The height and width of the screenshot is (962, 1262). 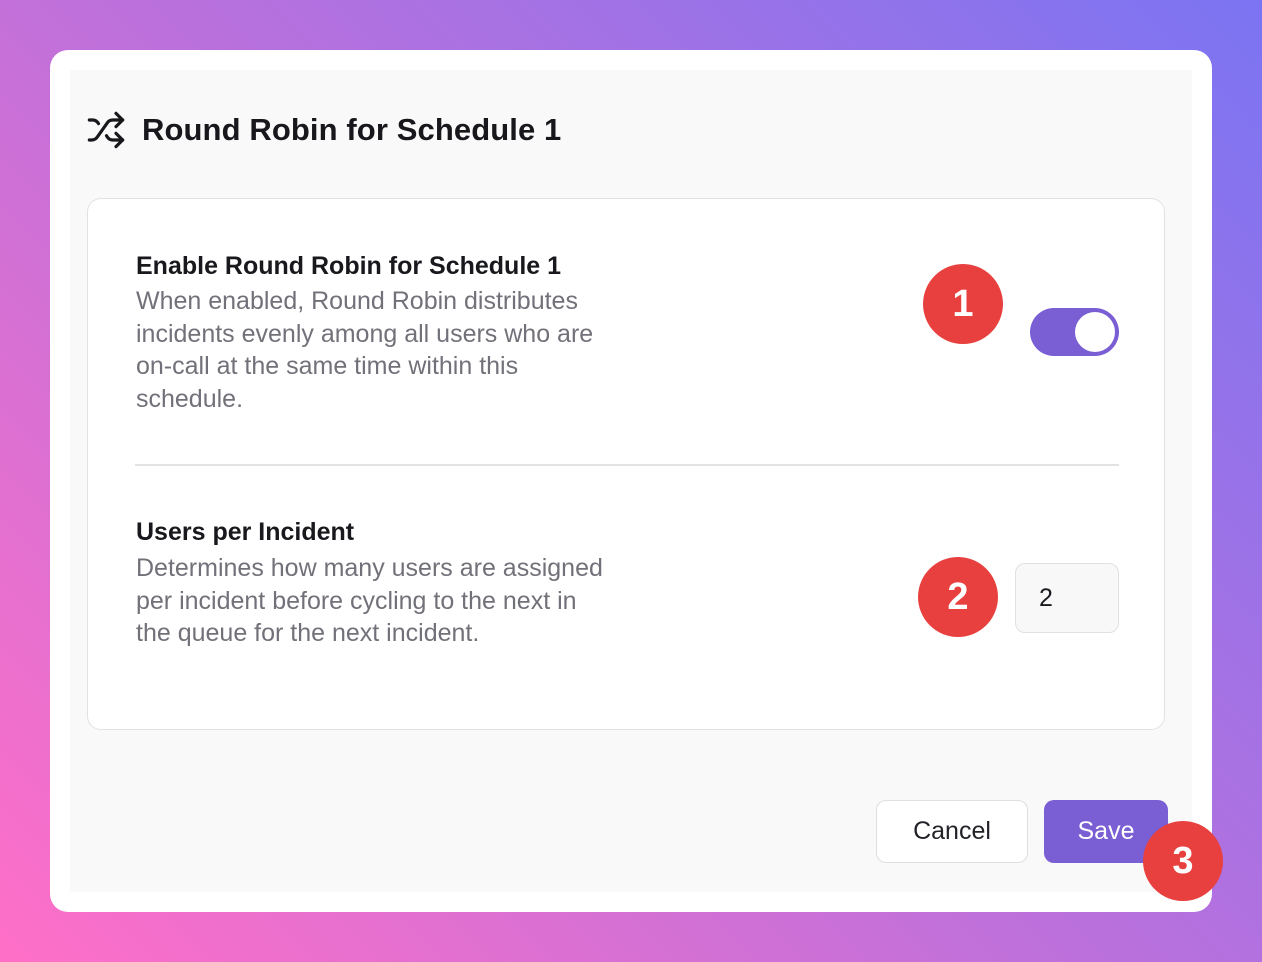 I want to click on cancel-button: Cancel, so click(x=952, y=831).